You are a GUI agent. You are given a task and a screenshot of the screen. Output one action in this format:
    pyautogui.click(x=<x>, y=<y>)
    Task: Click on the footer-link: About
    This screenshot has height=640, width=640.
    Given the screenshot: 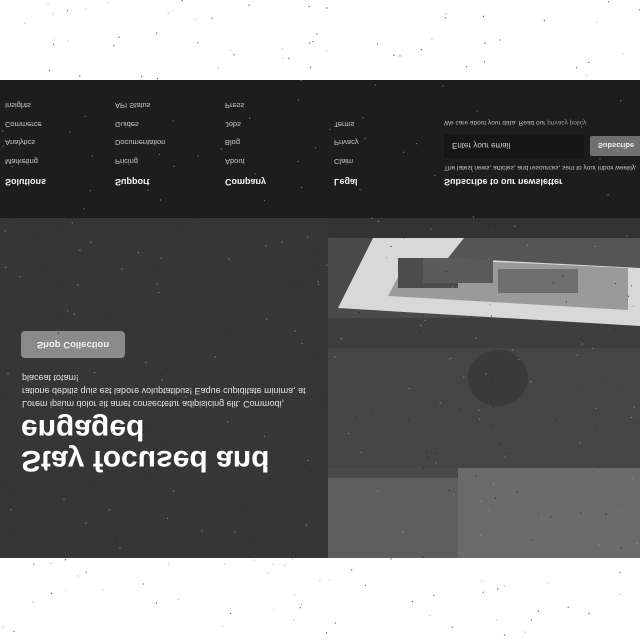 What is the action you would take?
    pyautogui.click(x=280, y=161)
    